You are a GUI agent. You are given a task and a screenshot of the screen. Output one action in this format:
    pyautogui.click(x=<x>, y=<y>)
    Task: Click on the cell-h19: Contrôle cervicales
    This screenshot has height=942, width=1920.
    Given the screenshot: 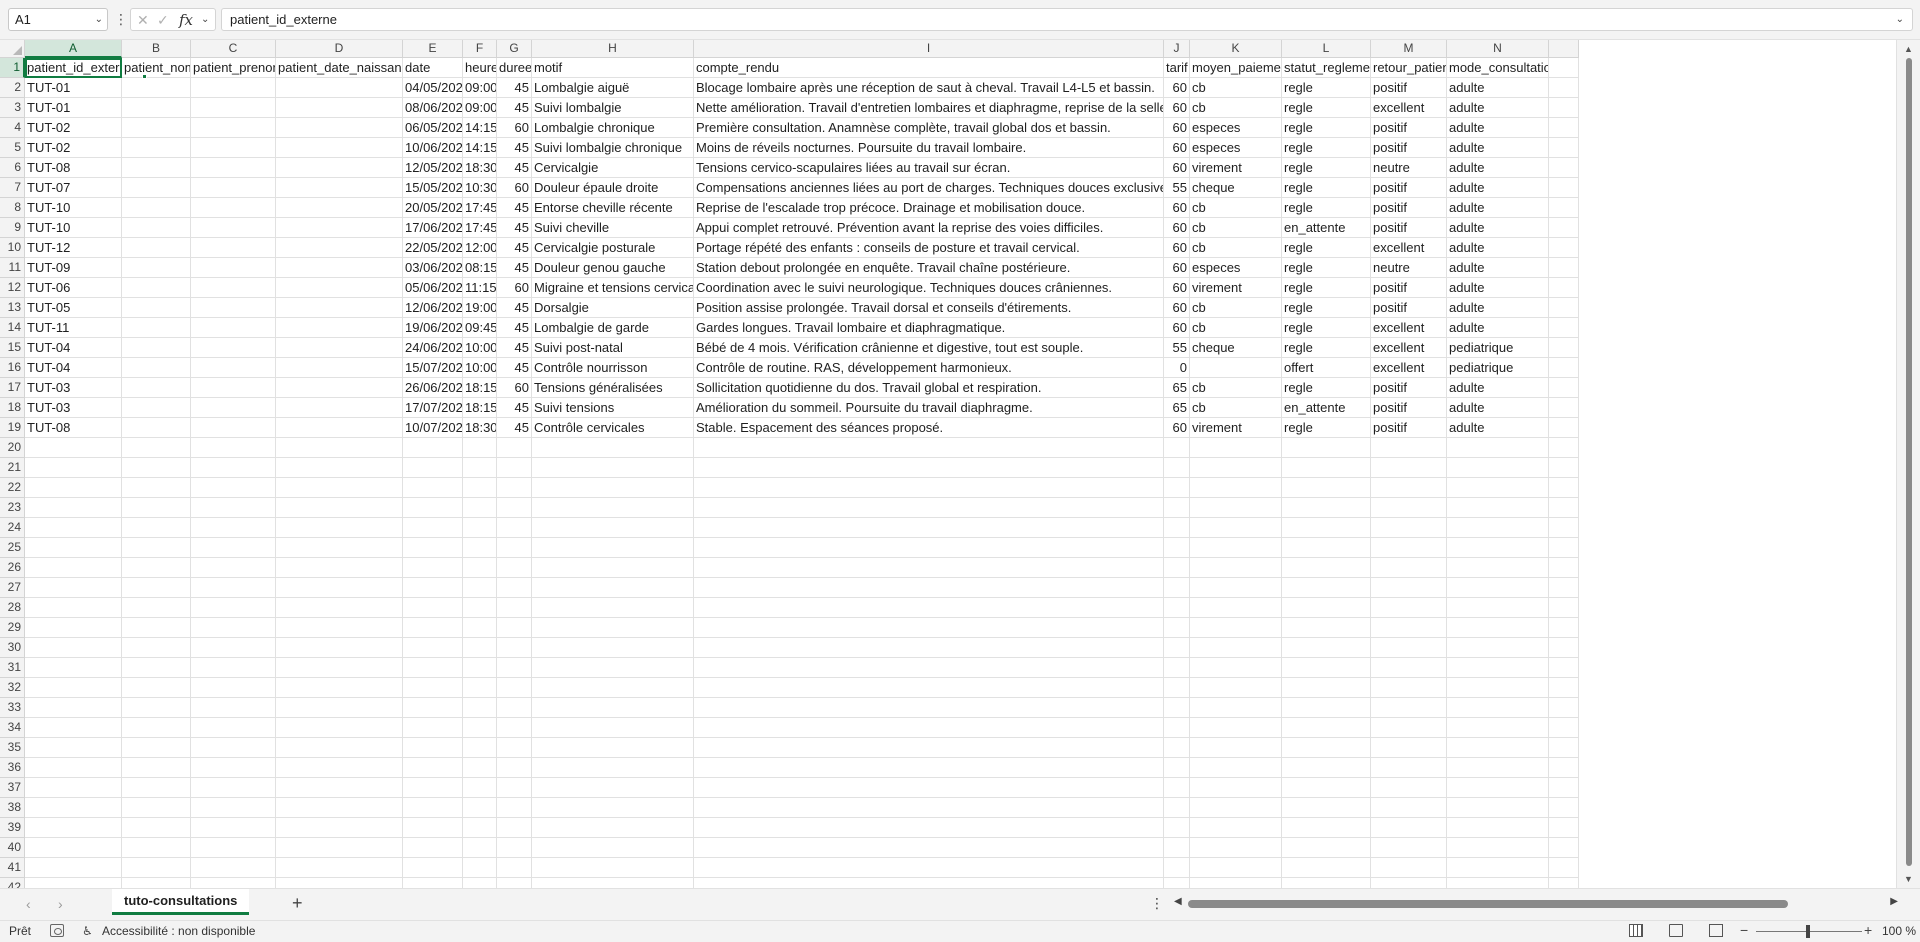 What is the action you would take?
    pyautogui.click(x=613, y=428)
    